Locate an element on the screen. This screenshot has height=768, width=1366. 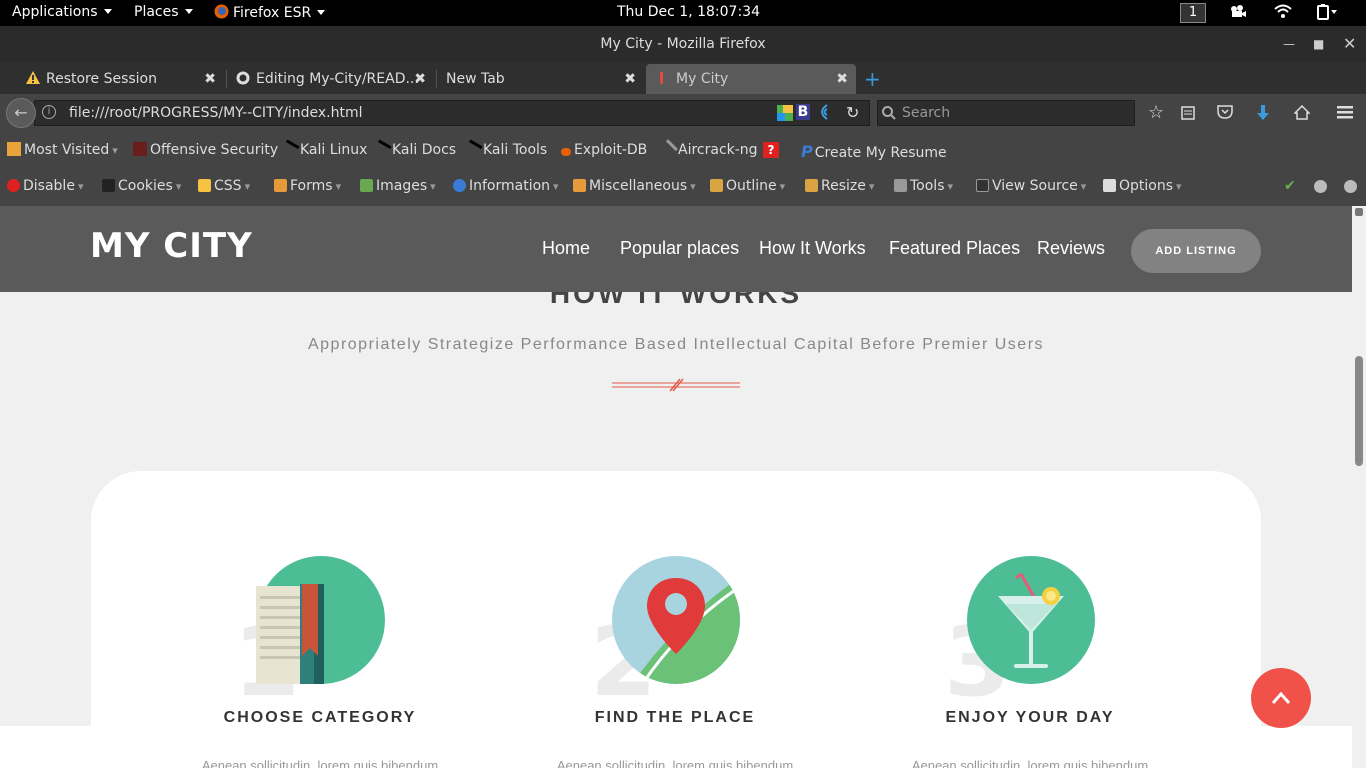
map-pin-icon is located at coordinates (676, 620).